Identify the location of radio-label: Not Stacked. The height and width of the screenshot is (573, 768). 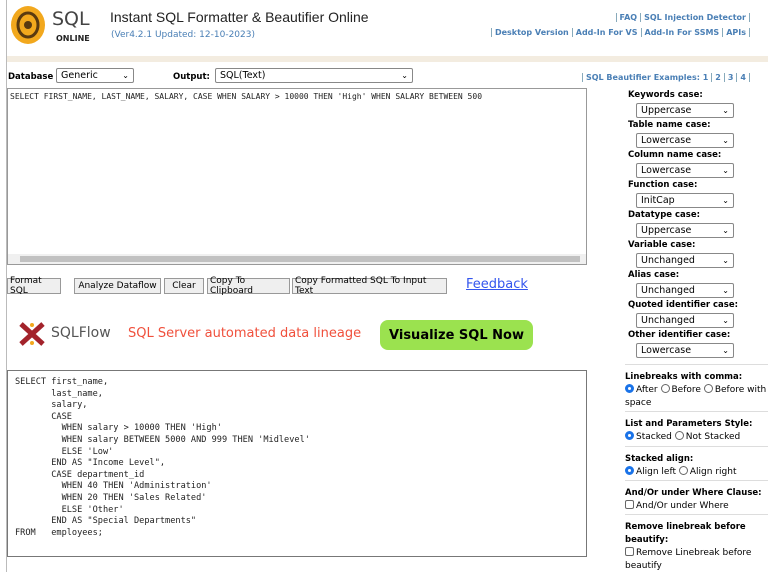
(713, 437).